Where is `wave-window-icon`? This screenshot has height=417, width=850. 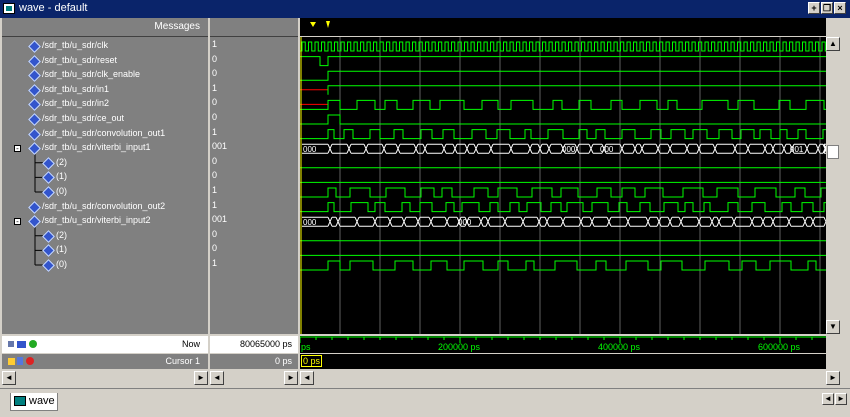
wave-window-icon is located at coordinates (9, 8).